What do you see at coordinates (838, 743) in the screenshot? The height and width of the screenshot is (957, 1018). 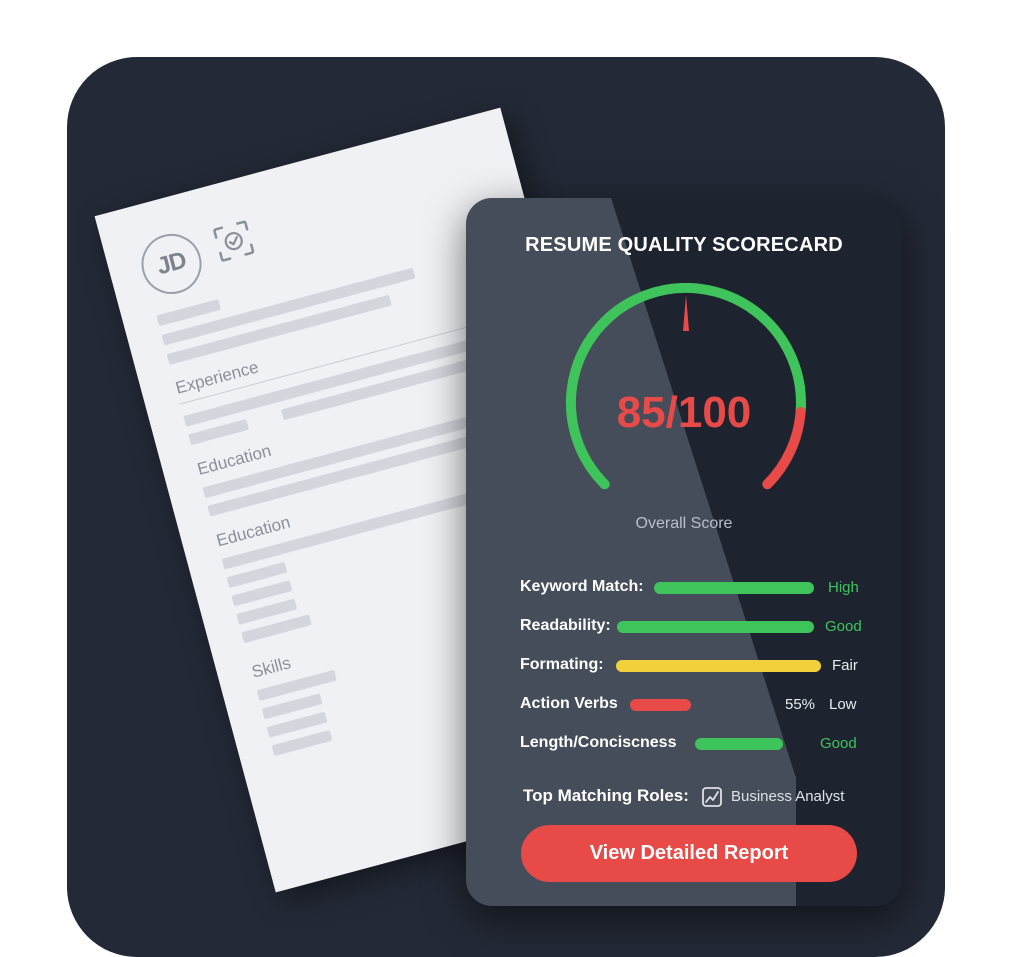 I see `metric-length-value: Good` at bounding box center [838, 743].